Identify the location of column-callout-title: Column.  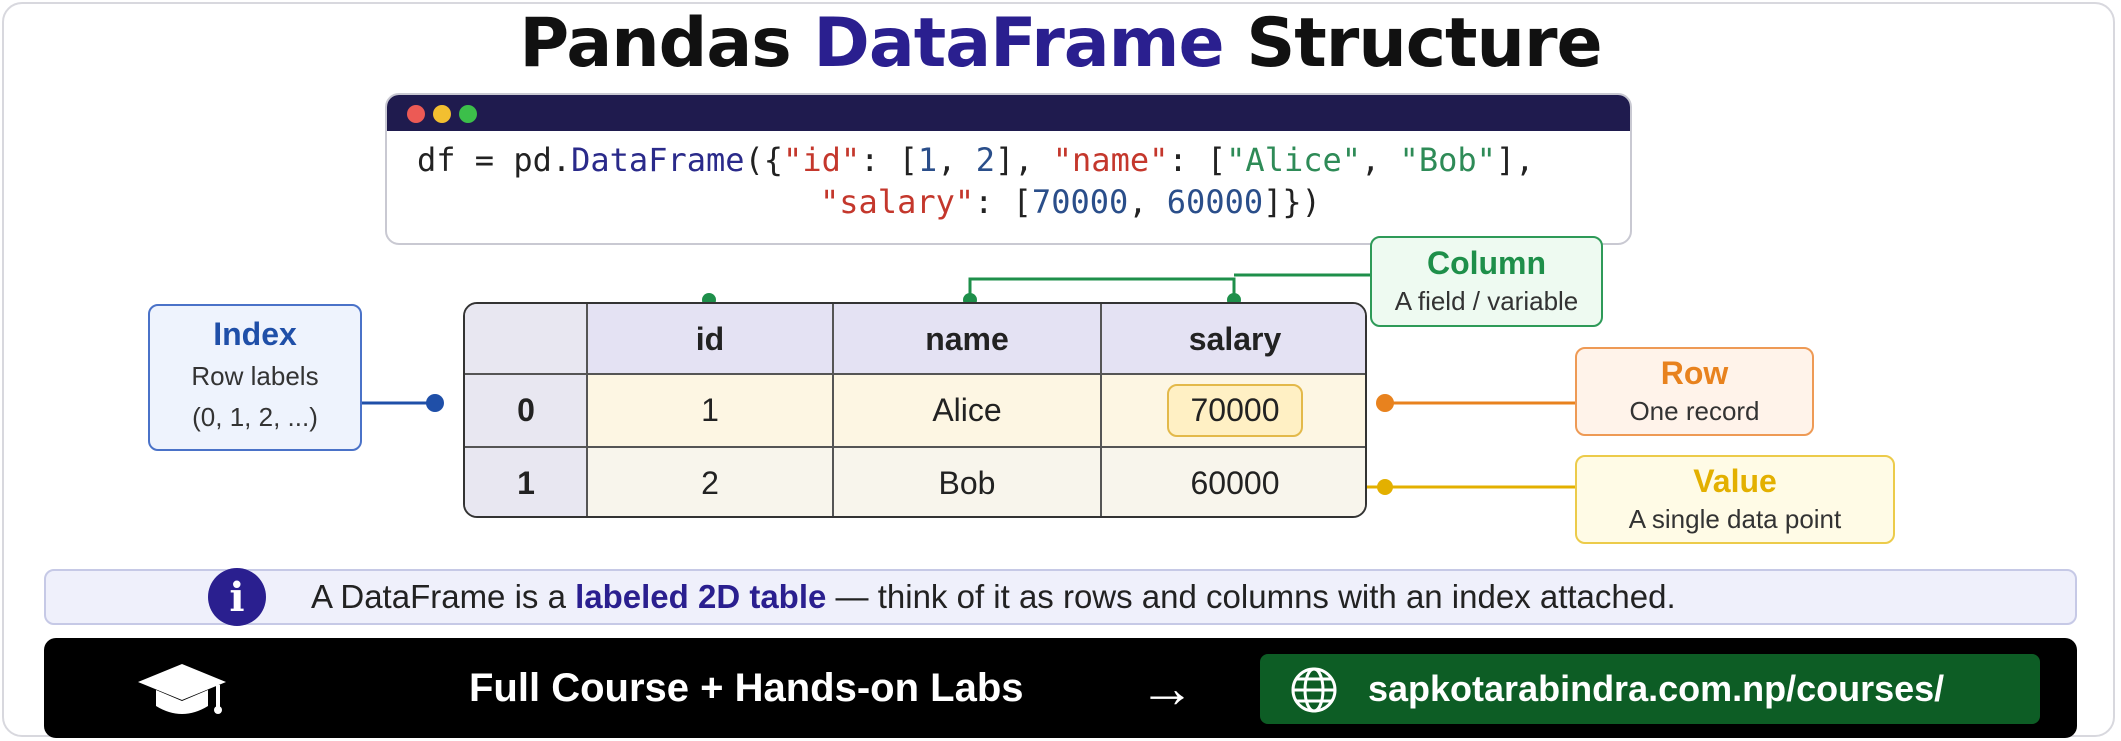
(1486, 263).